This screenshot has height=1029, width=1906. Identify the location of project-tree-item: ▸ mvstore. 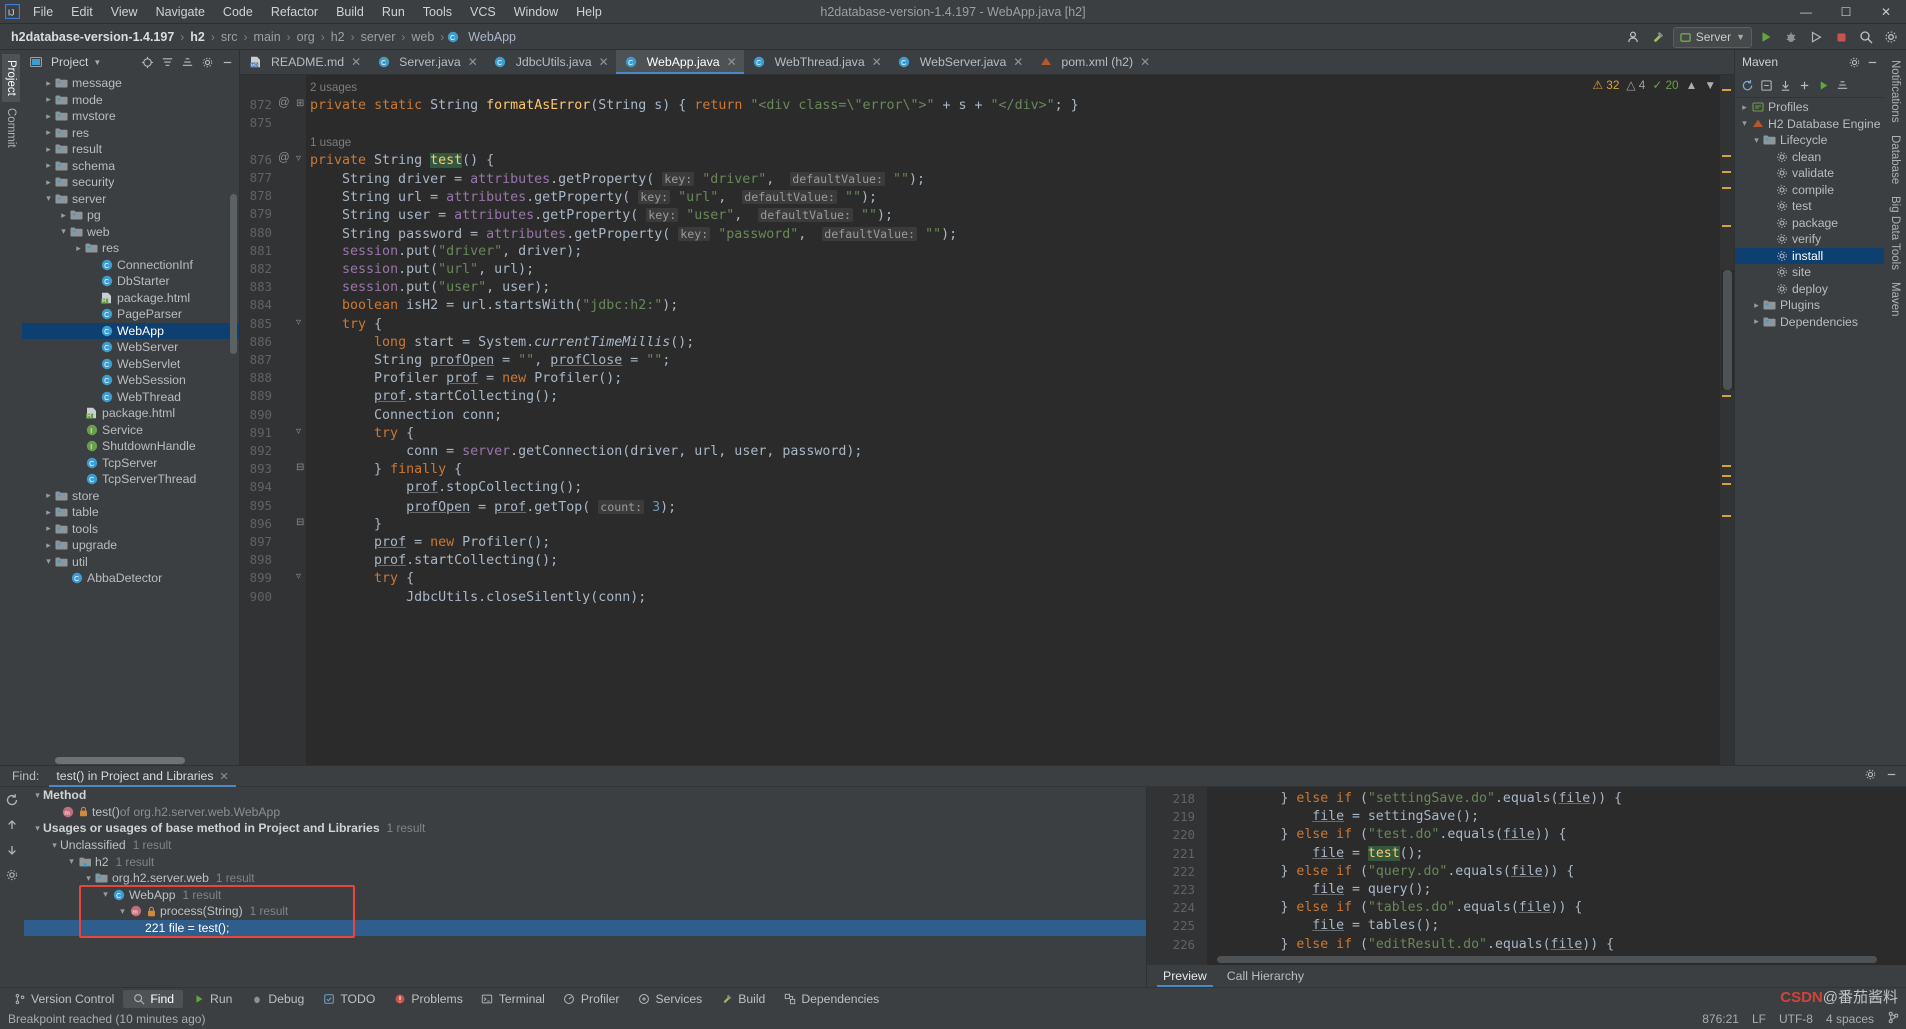
(130, 116).